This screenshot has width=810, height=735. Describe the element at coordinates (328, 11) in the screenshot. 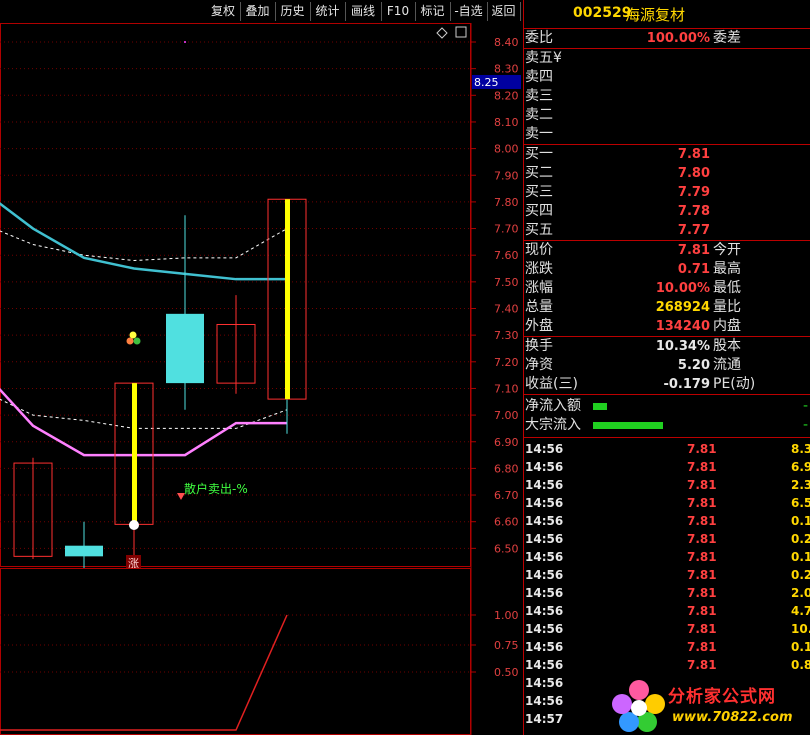

I see `toolbar-button-3: 统计` at that location.